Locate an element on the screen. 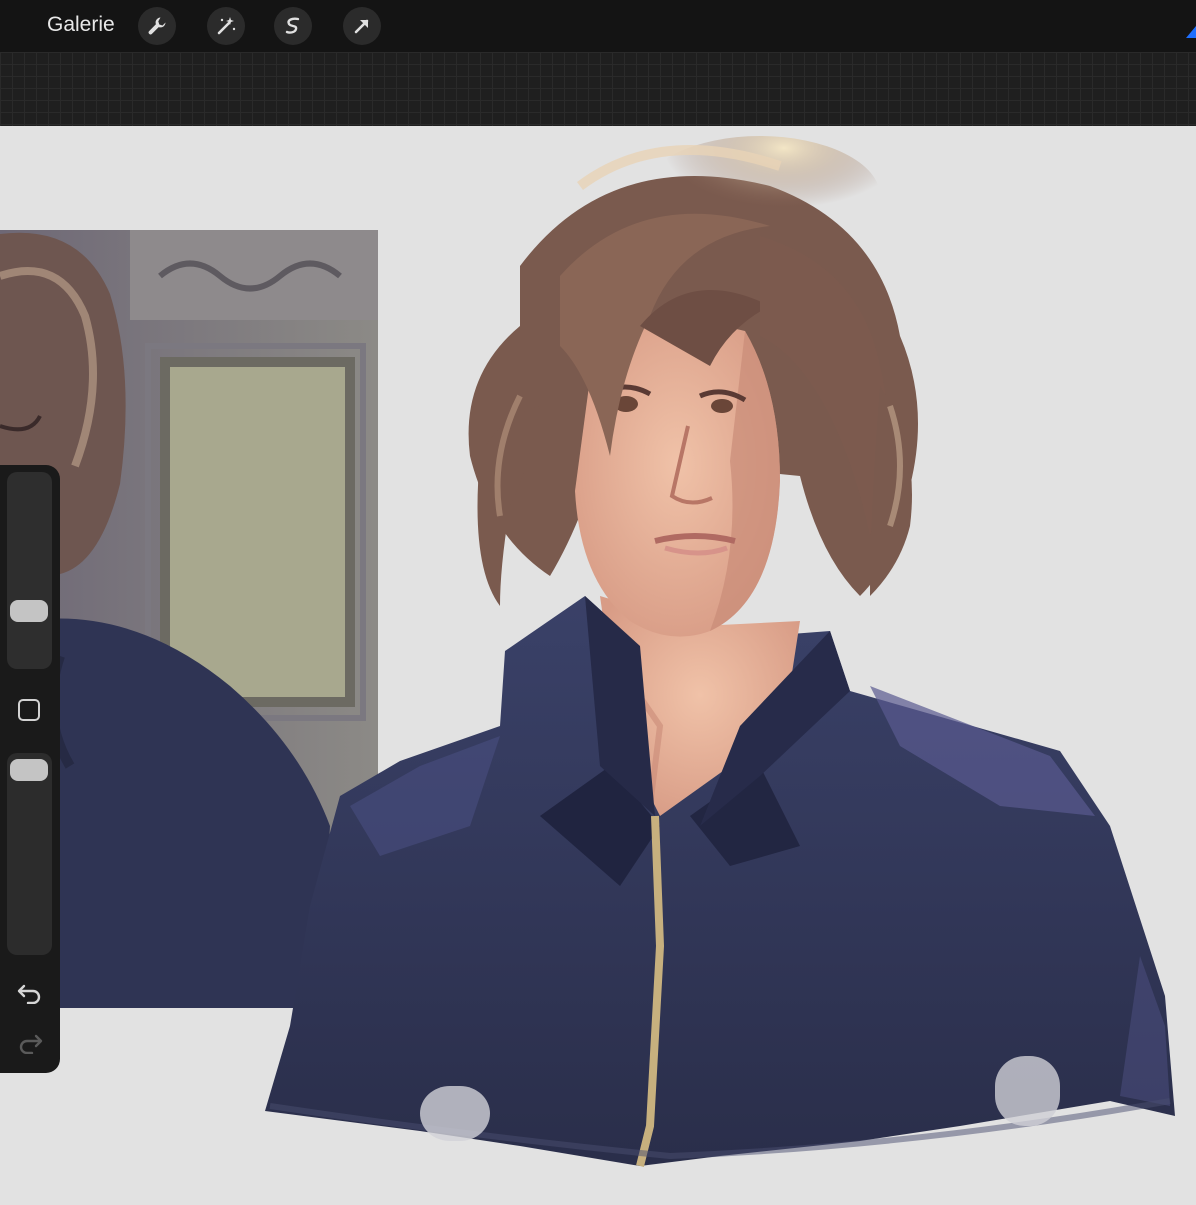  selection-button is located at coordinates (293, 26).